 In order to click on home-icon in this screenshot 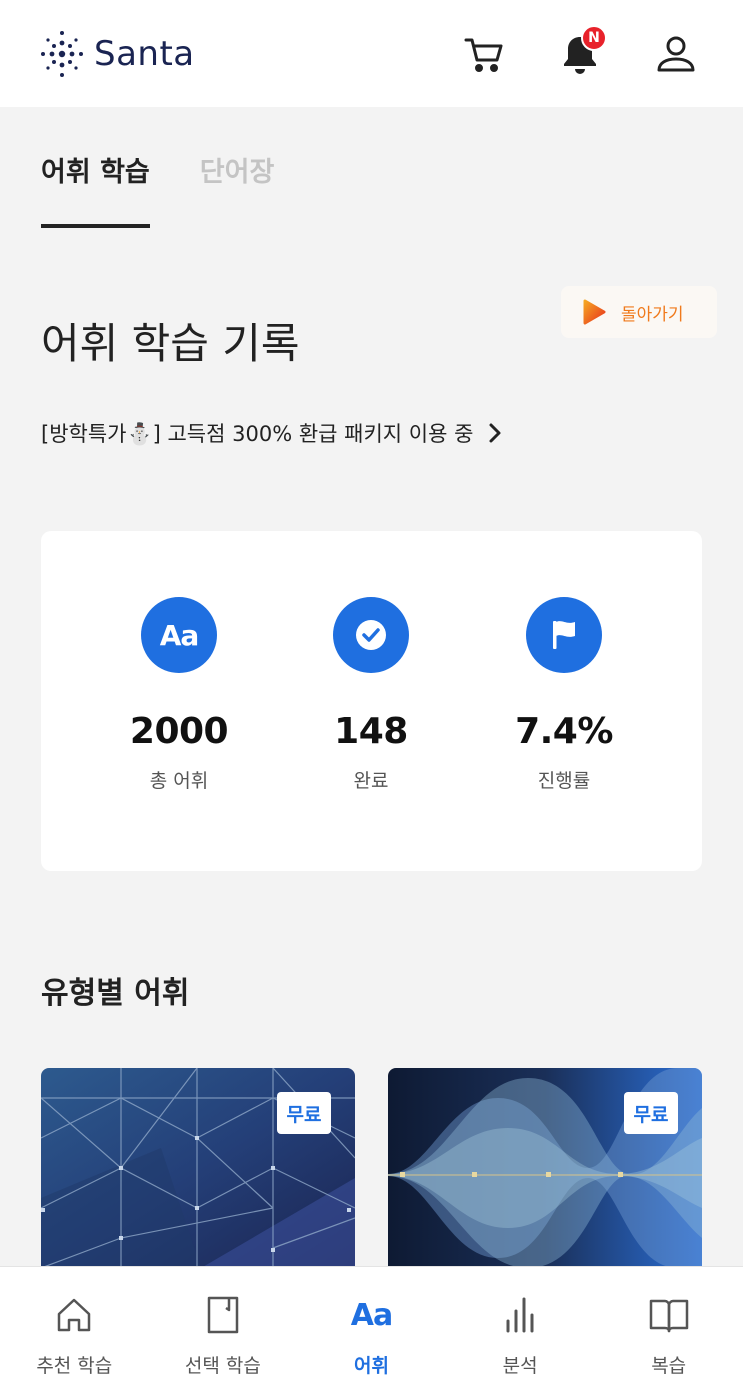, I will do `click(74, 1315)`.